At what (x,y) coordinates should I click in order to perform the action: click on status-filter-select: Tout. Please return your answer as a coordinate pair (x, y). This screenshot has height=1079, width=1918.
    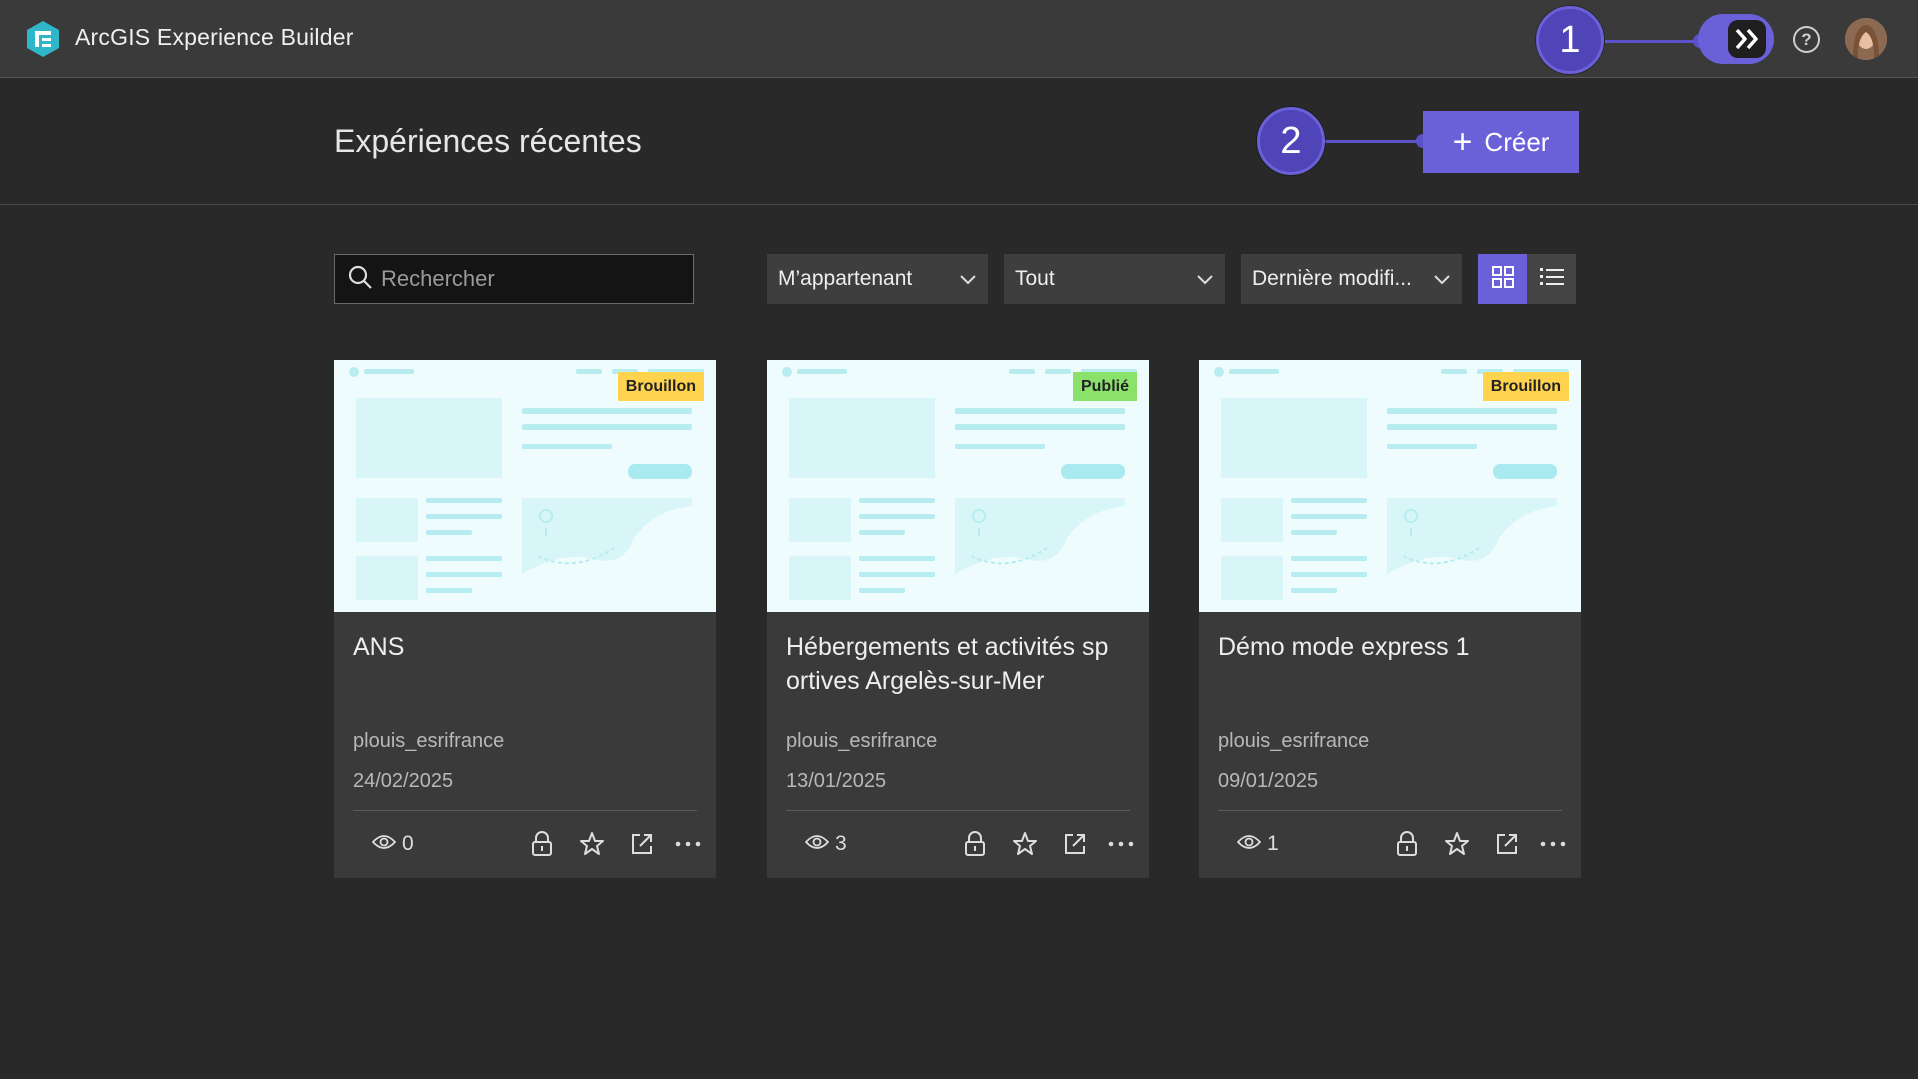
    Looking at the image, I should click on (1114, 279).